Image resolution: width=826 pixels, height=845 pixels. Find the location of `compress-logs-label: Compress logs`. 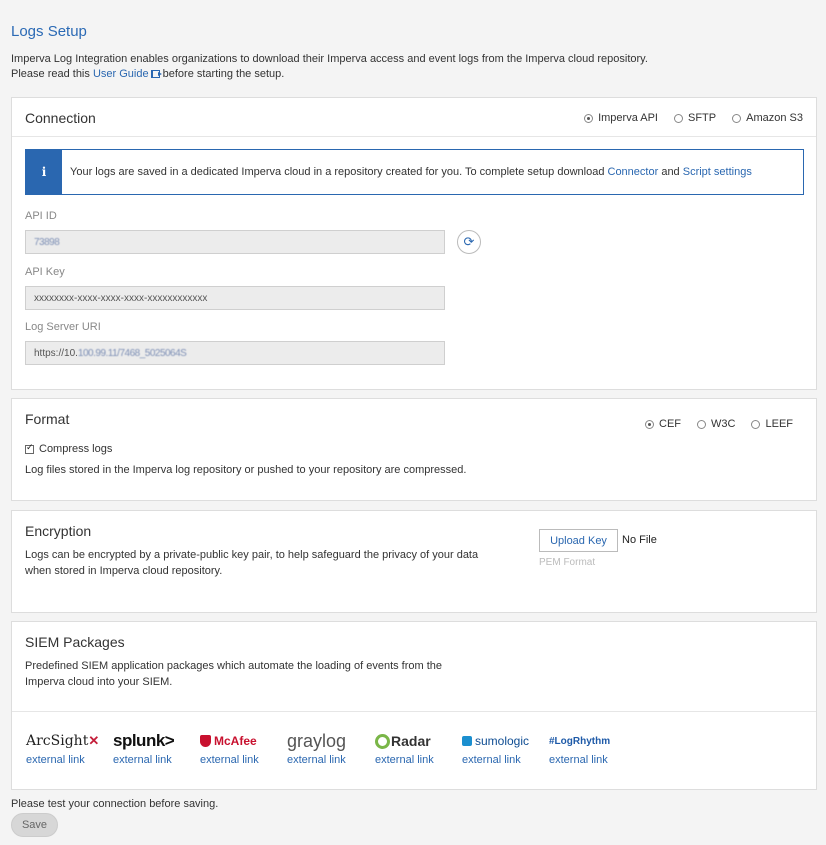

compress-logs-label: Compress logs is located at coordinates (76, 449).